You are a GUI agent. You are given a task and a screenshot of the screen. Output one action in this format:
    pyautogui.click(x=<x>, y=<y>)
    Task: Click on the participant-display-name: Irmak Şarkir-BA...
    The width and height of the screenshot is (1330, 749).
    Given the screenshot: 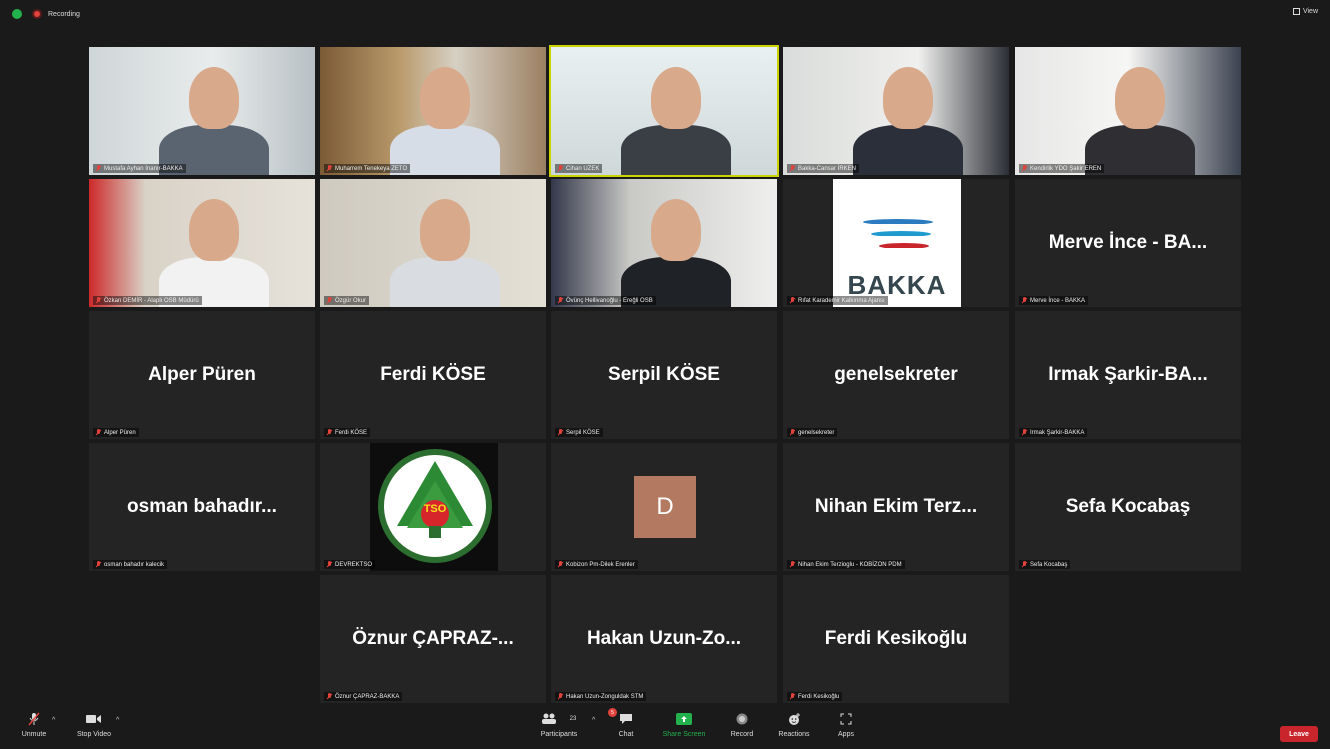 What is the action you would take?
    pyautogui.click(x=1128, y=374)
    